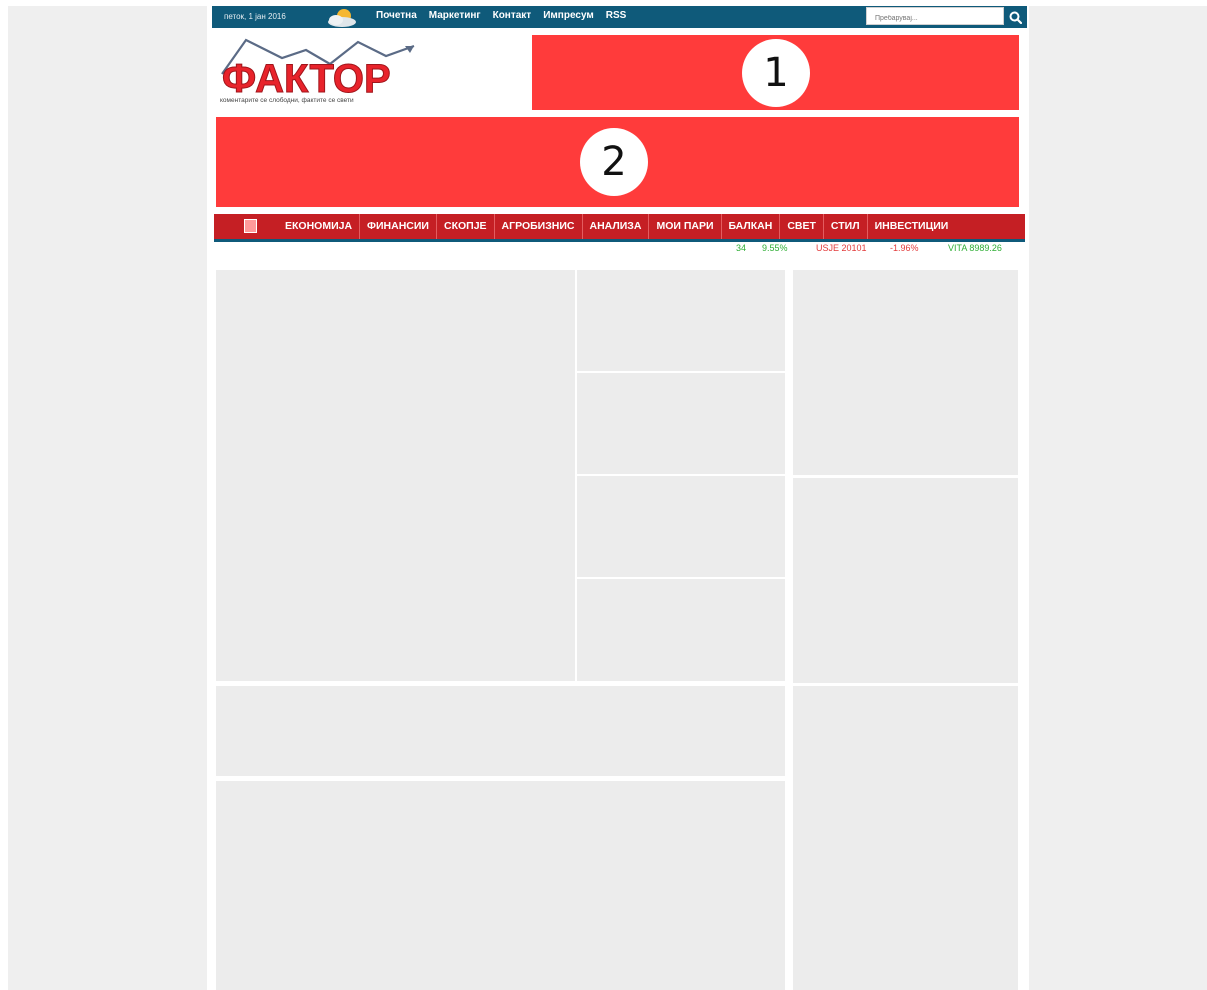  Describe the element at coordinates (844, 226) in the screenshot. I see `nav-style: СТИЛ` at that location.